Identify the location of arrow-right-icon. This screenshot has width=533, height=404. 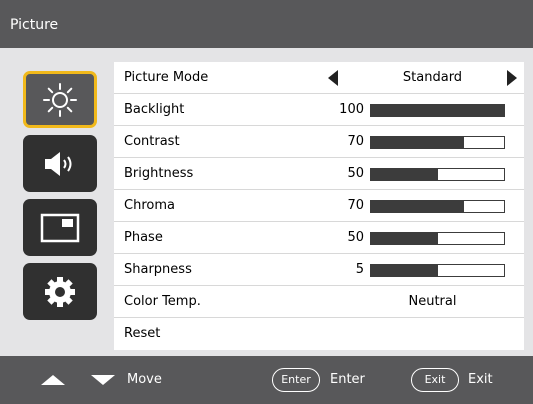
(512, 78).